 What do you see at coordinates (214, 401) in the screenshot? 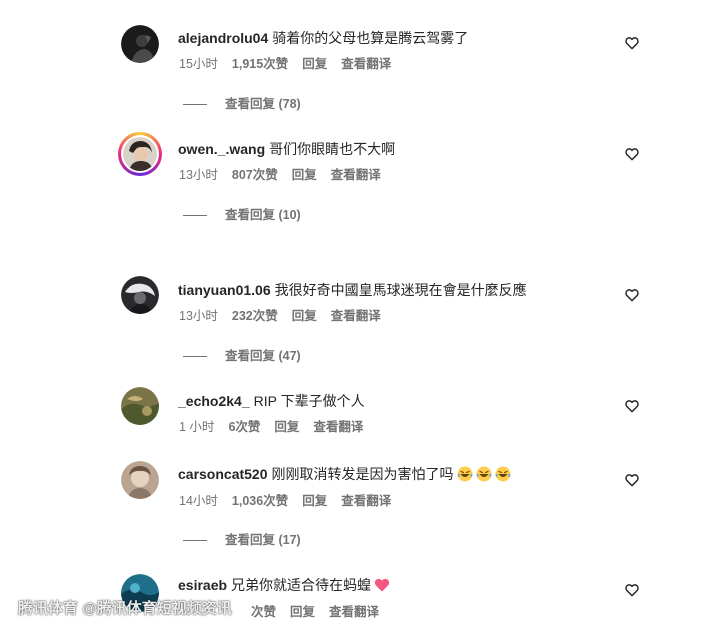
I see `username-link: _echo2k4_` at bounding box center [214, 401].